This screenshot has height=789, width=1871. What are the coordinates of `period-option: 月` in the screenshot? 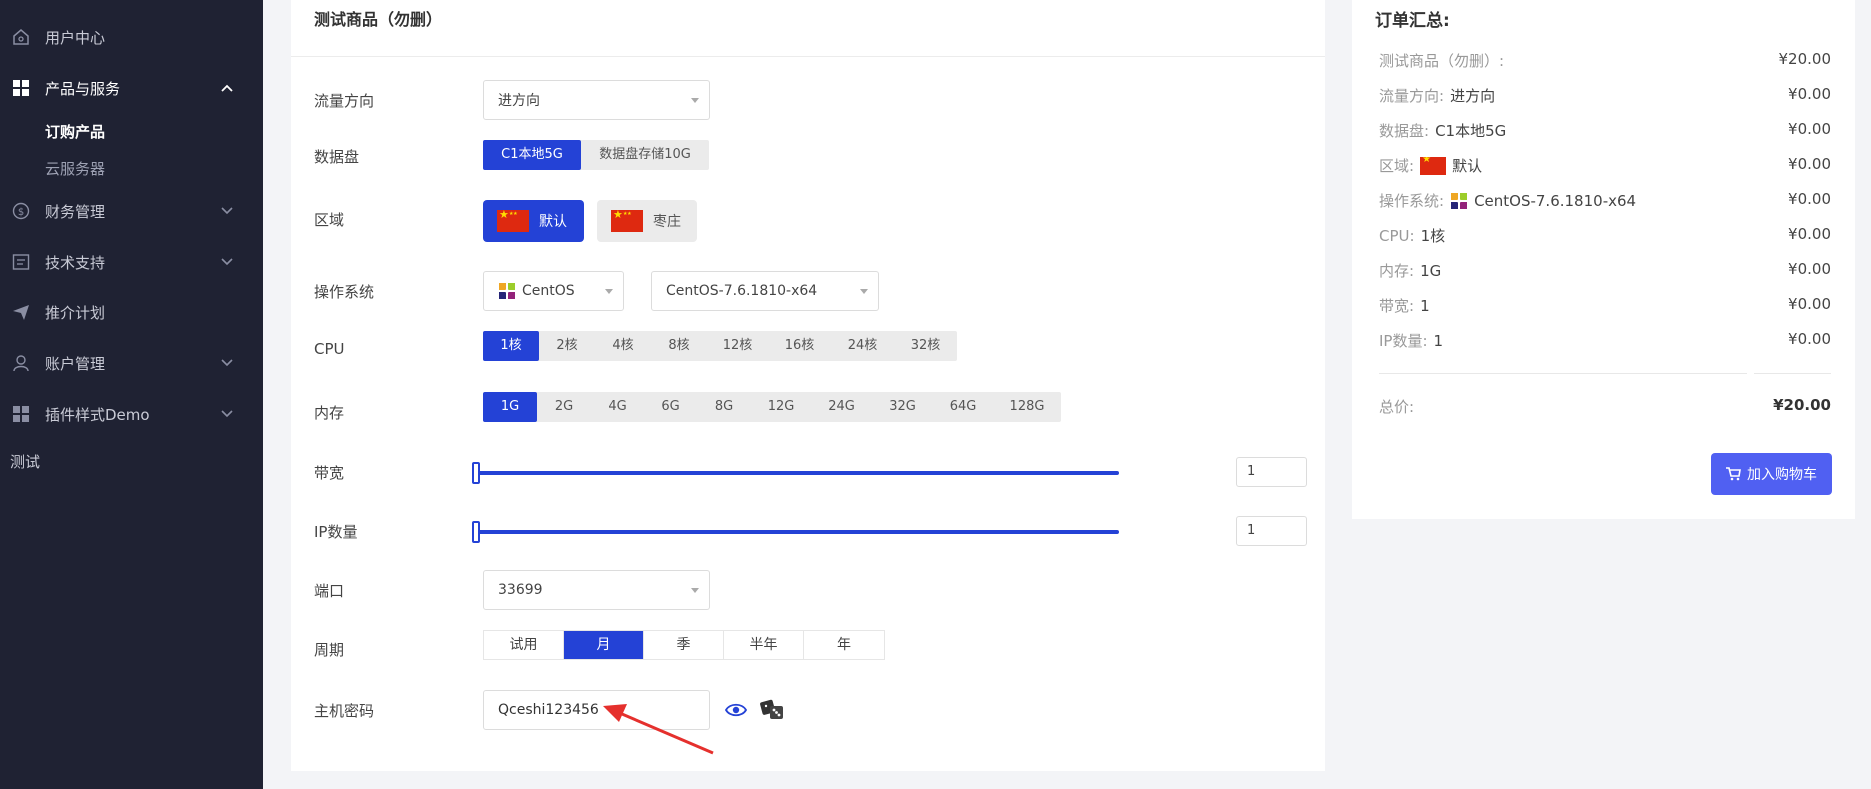 It's located at (604, 645).